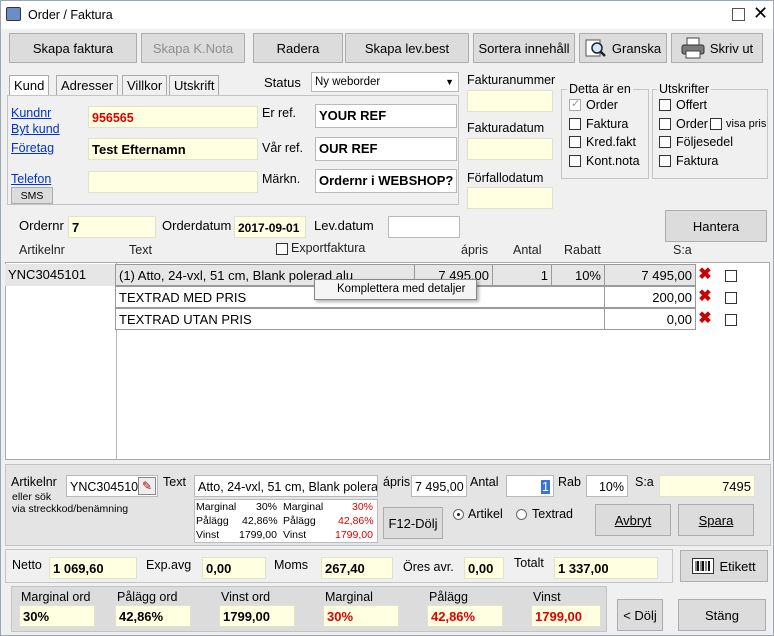  What do you see at coordinates (387, 15) in the screenshot?
I see `title-bar: Order / Faktura ✕` at bounding box center [387, 15].